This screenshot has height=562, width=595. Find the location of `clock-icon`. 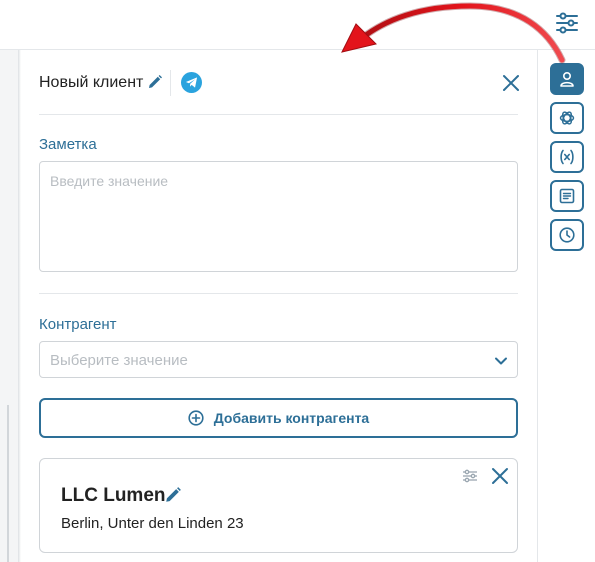

clock-icon is located at coordinates (567, 235).